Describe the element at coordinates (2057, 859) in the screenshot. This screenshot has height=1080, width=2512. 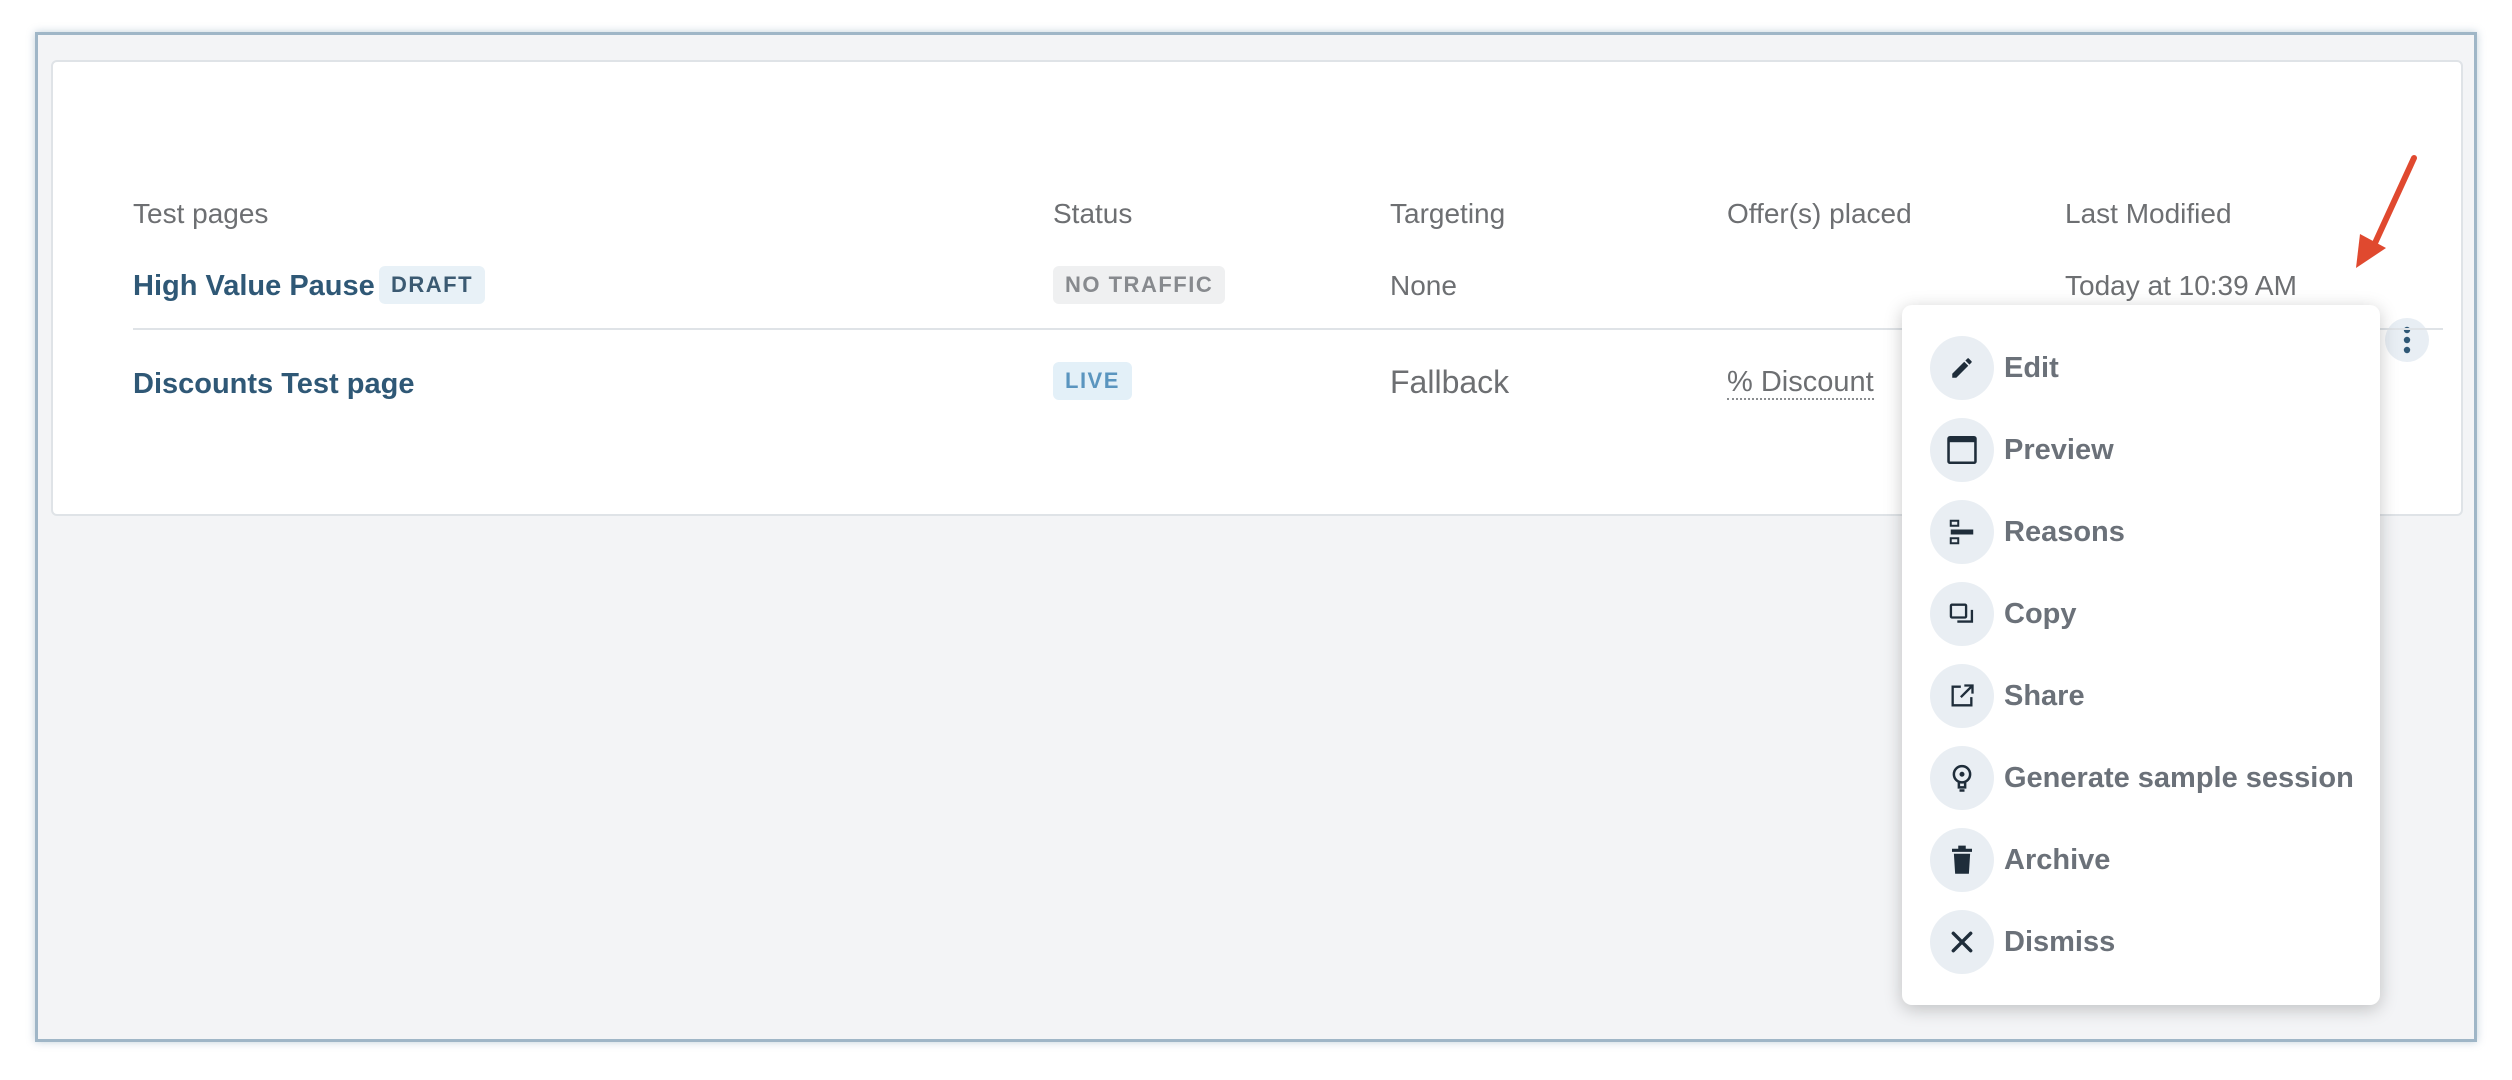
I see `menu-item-label: Archive` at that location.